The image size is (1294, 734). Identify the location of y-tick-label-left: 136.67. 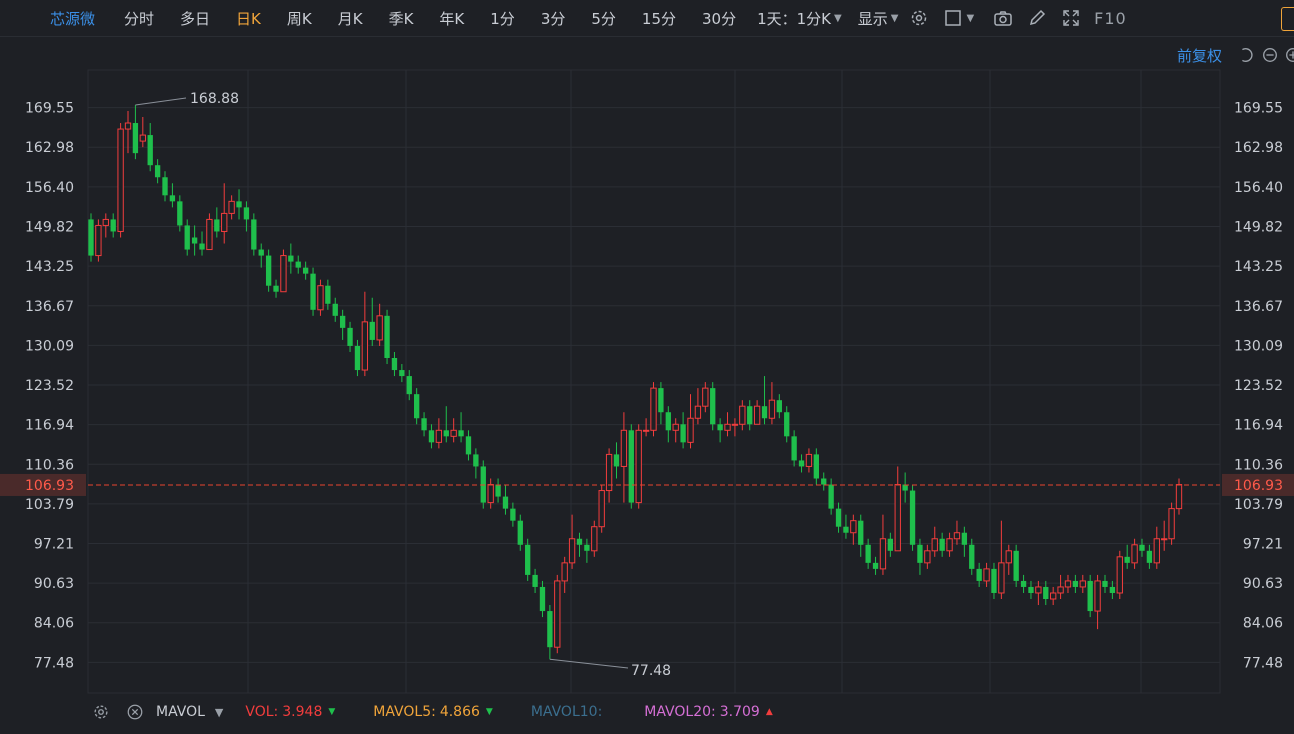
(49, 307).